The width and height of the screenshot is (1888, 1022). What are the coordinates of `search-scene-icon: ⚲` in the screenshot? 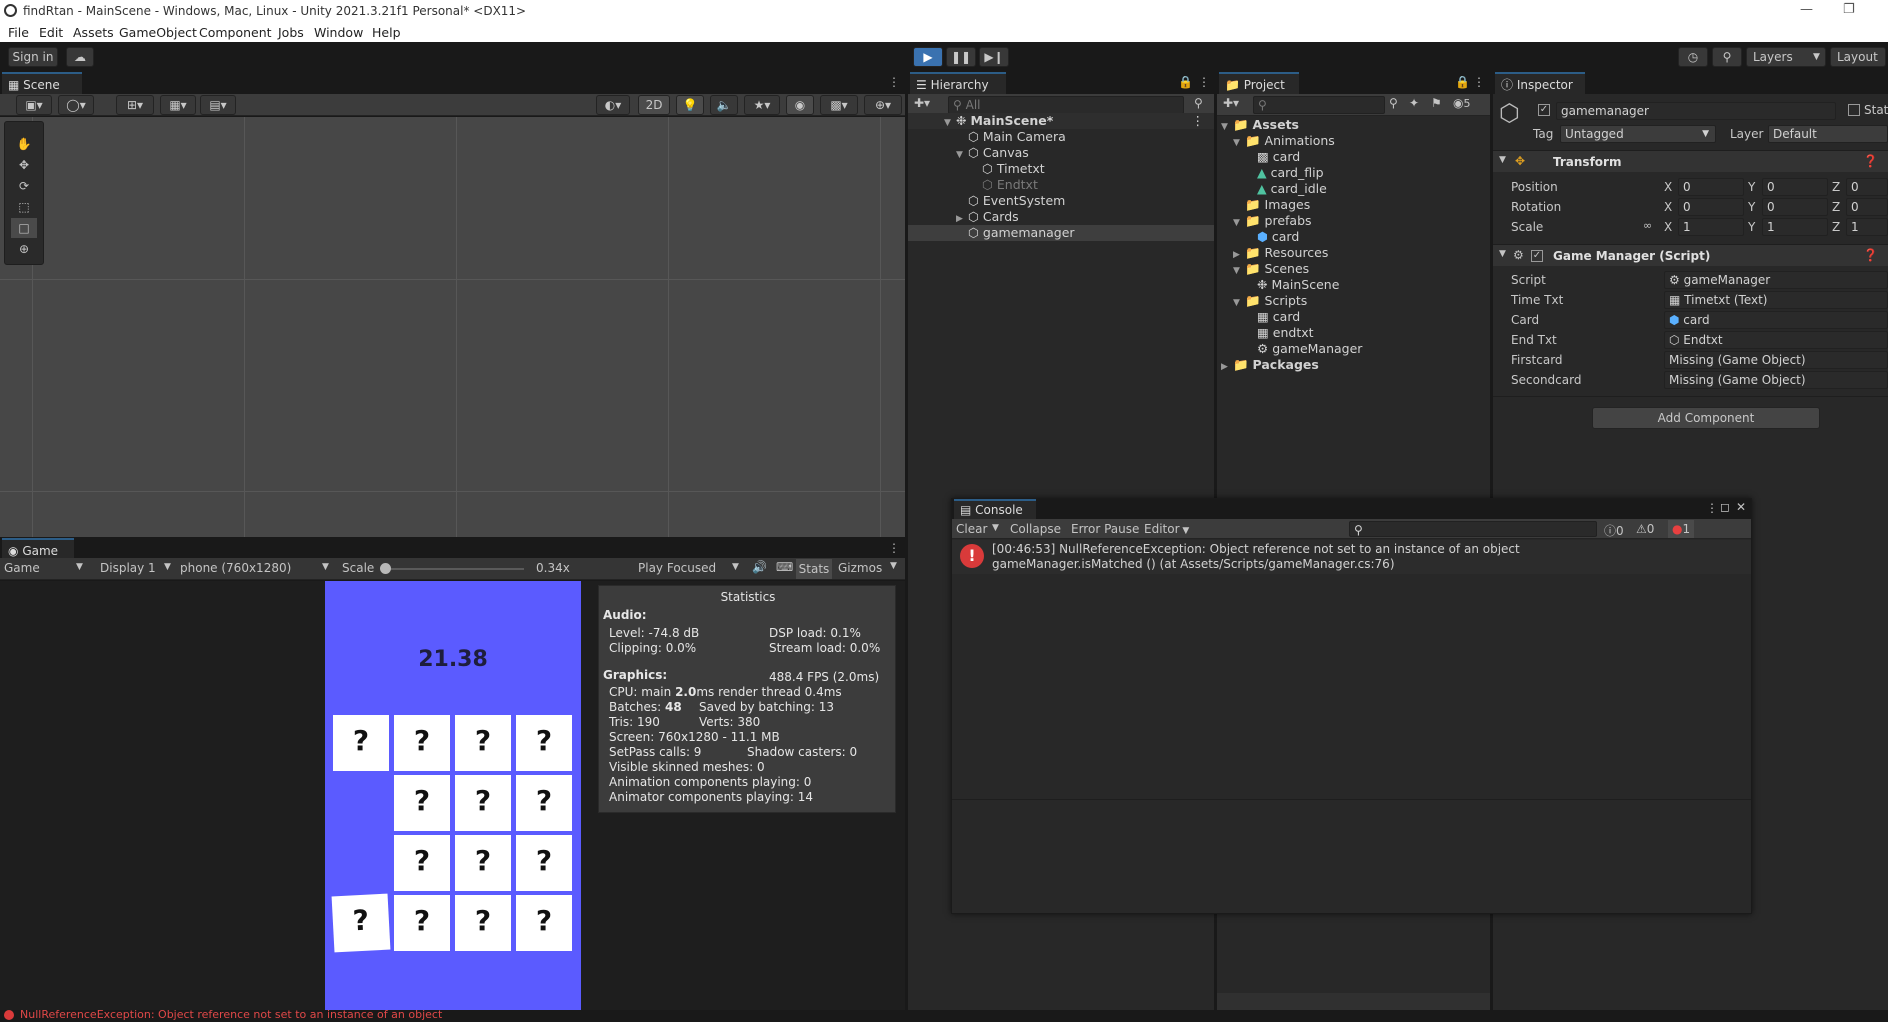 It's located at (1198, 103).